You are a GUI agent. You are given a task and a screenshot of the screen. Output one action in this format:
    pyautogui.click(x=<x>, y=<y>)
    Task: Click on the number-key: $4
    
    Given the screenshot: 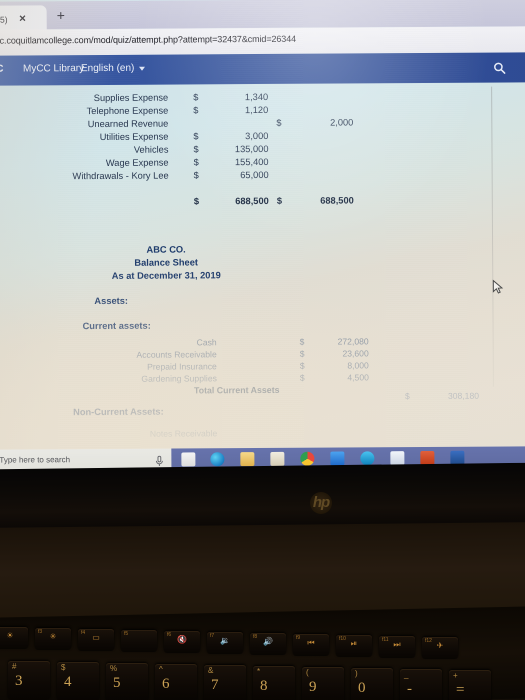 What is the action you would take?
    pyautogui.click(x=78, y=681)
    